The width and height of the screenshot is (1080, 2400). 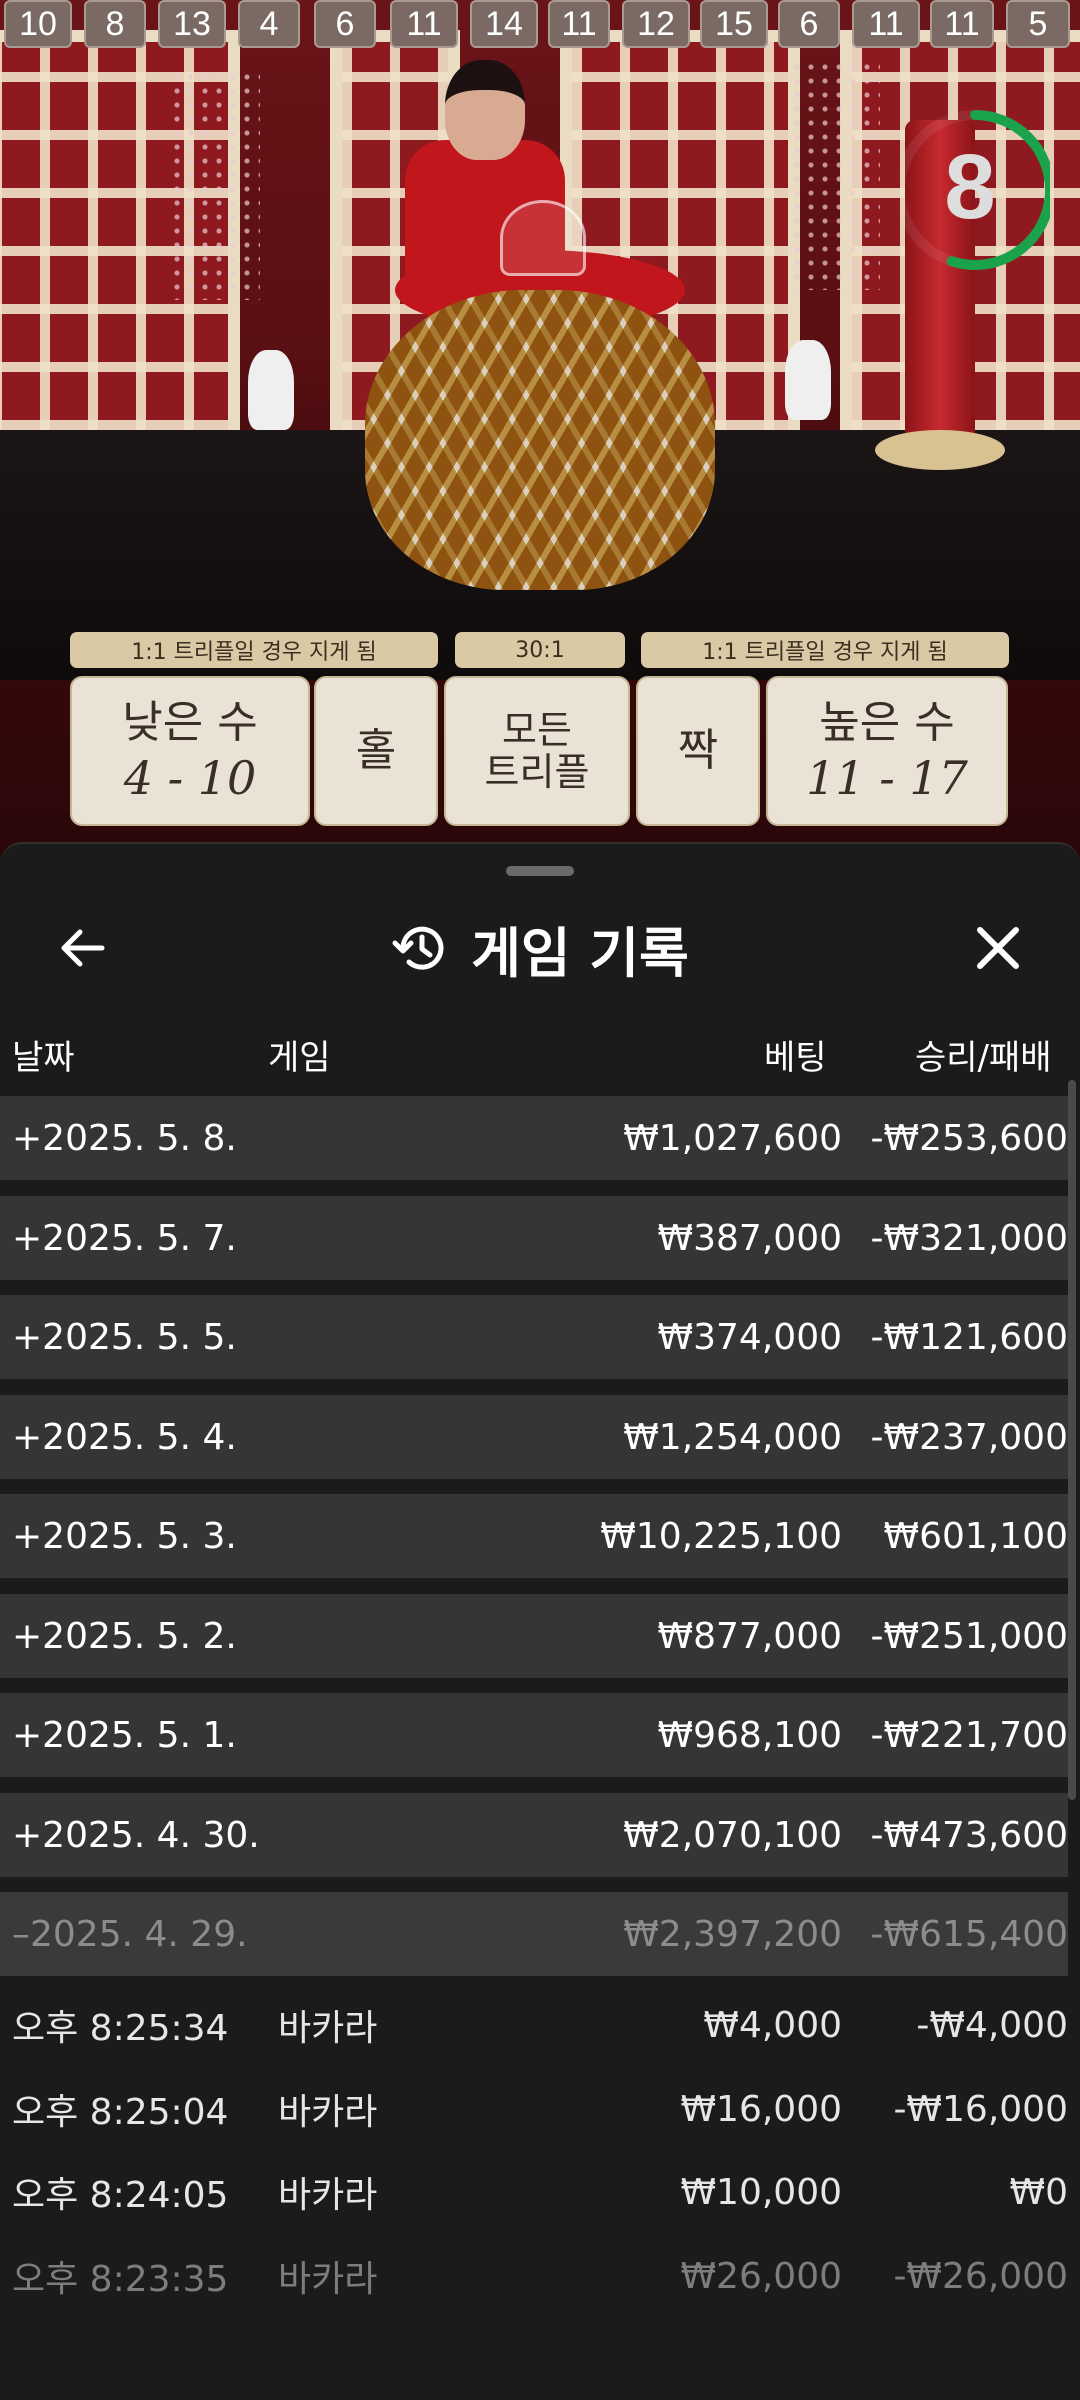 I want to click on dice-table-base, so click(x=540, y=440).